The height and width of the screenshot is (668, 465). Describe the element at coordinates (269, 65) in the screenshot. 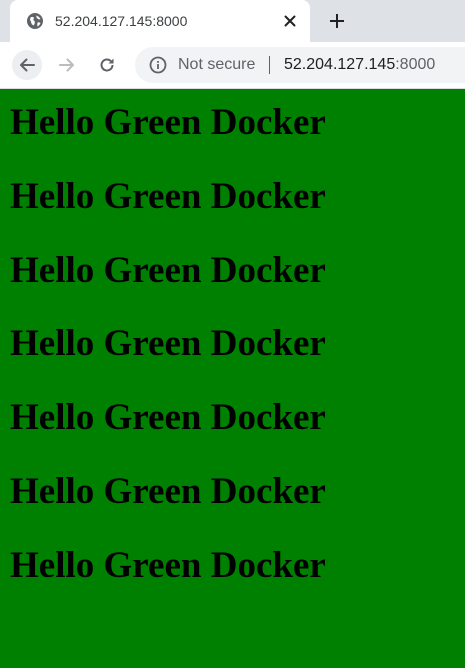

I see `omnibox-divider` at that location.